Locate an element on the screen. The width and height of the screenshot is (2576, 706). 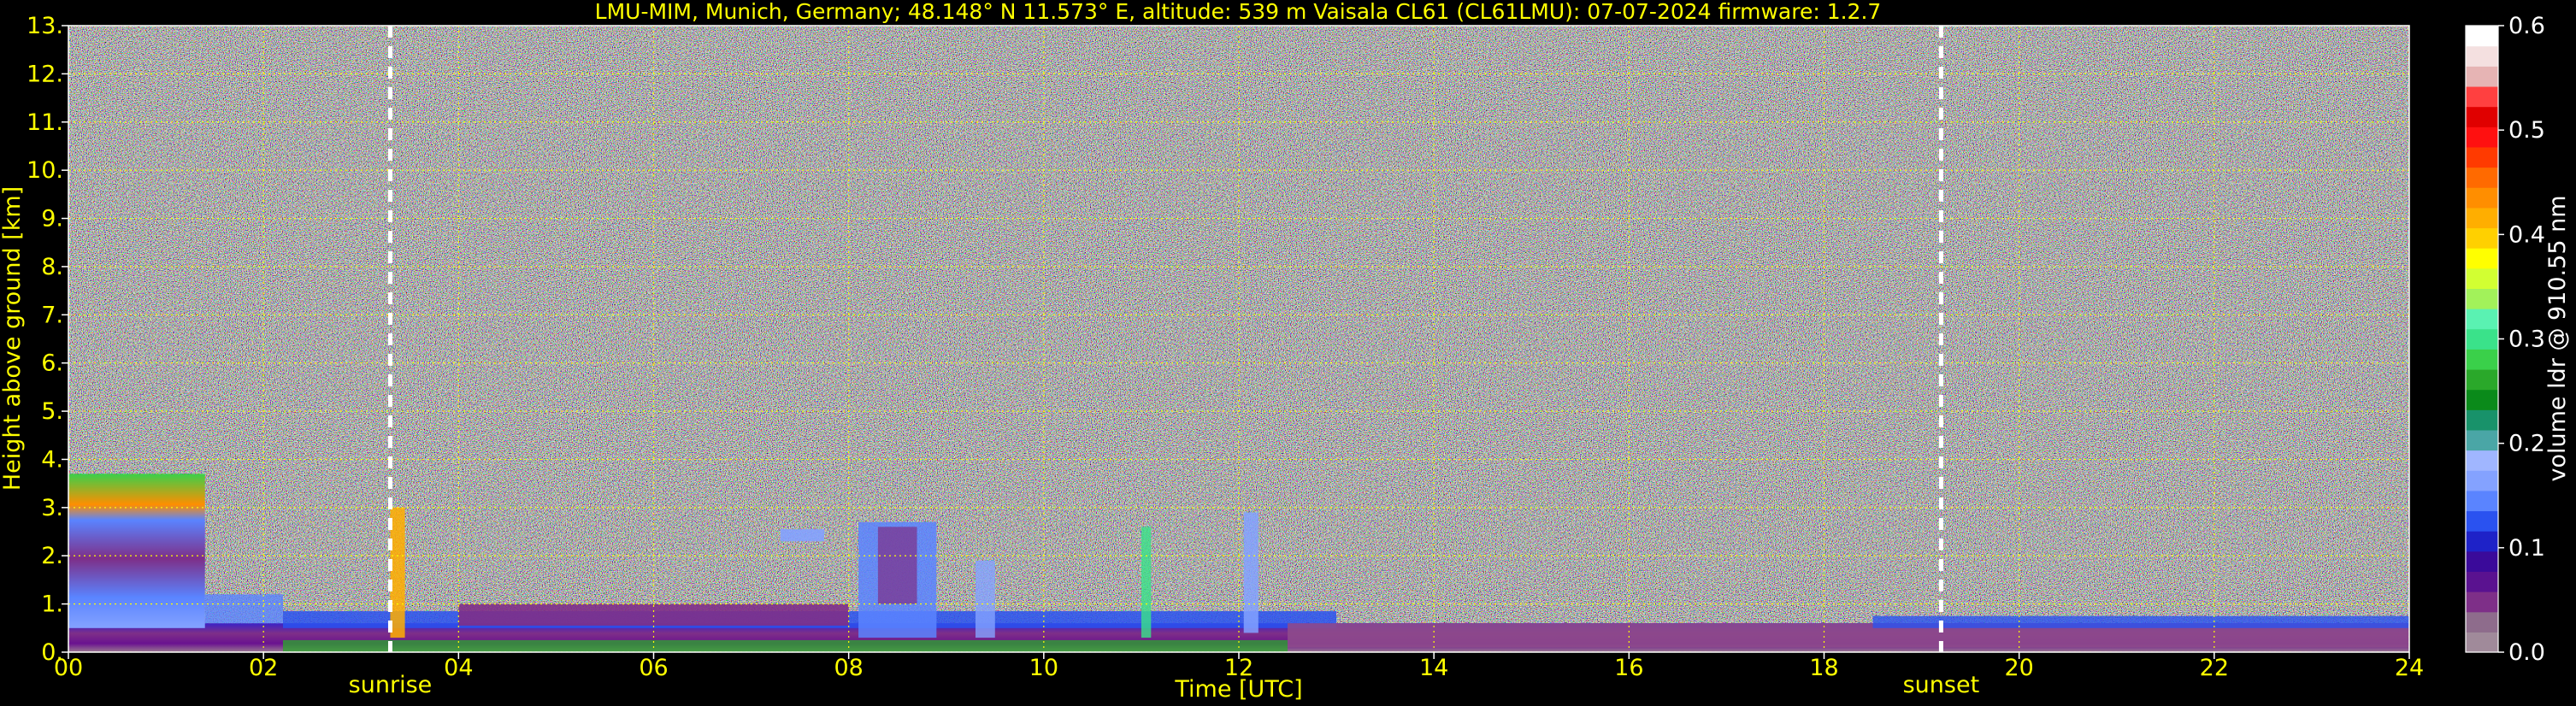
colorbar-tick-label: 0.5 is located at coordinates (2526, 130).